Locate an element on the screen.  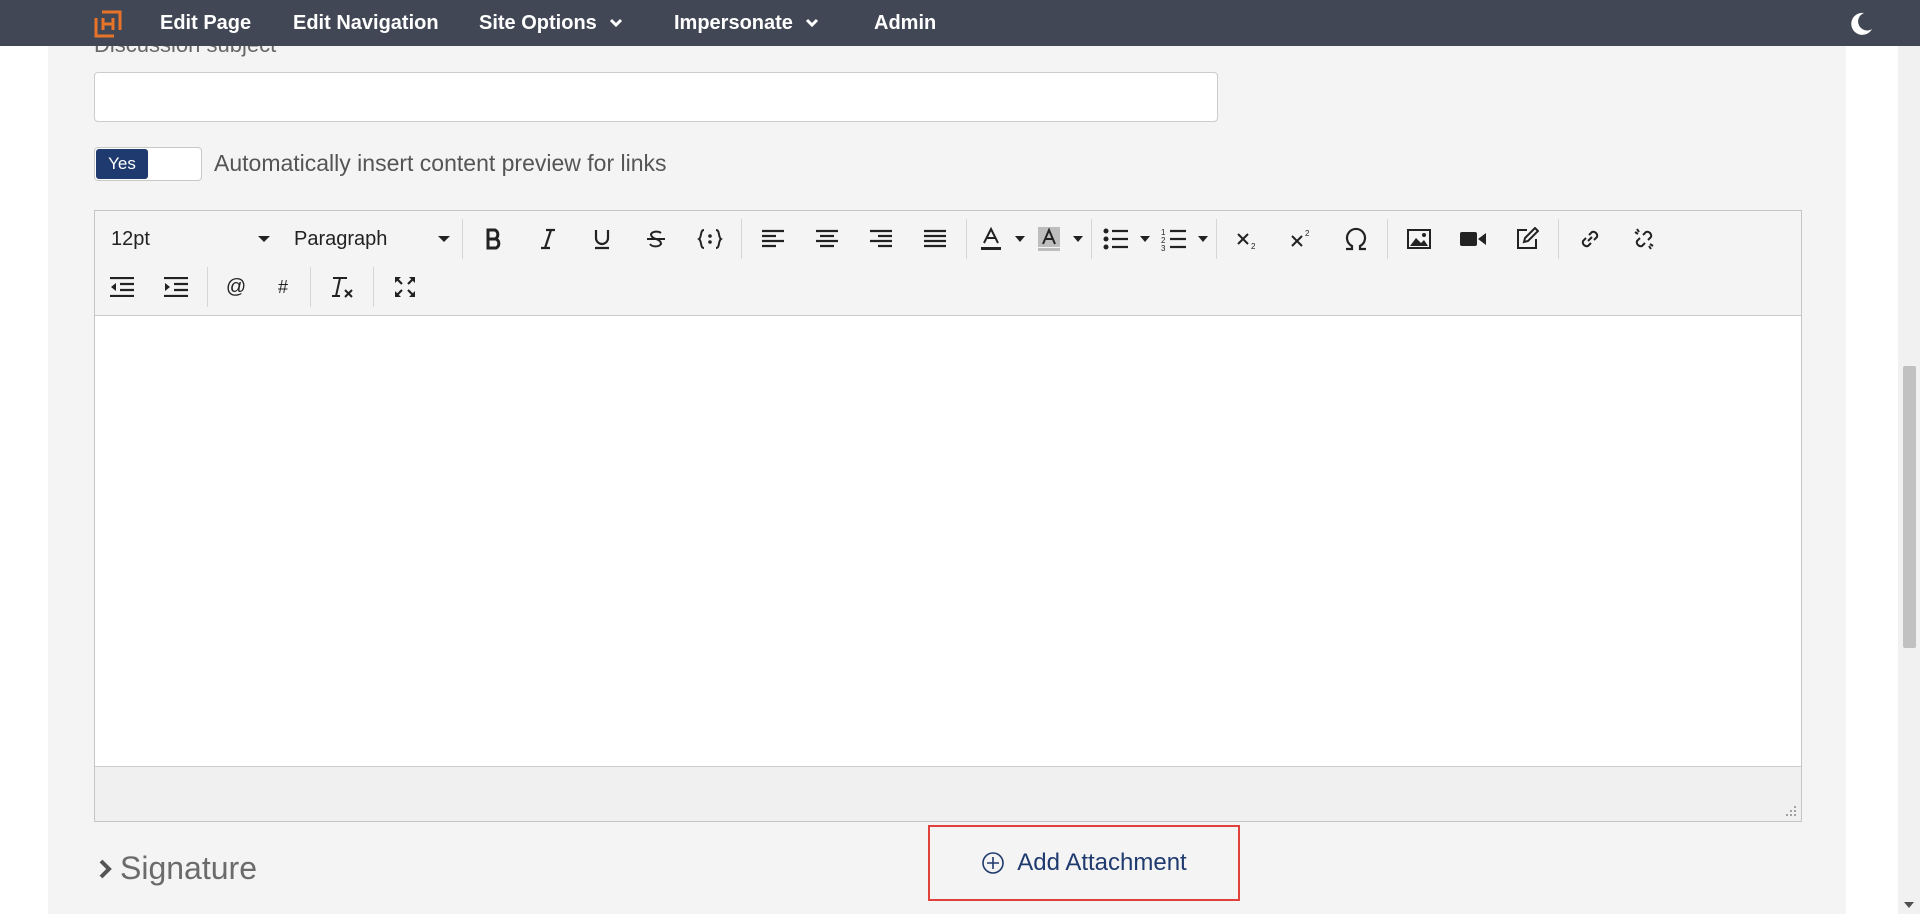
subscript-icon: 2 is located at coordinates (1248, 239).